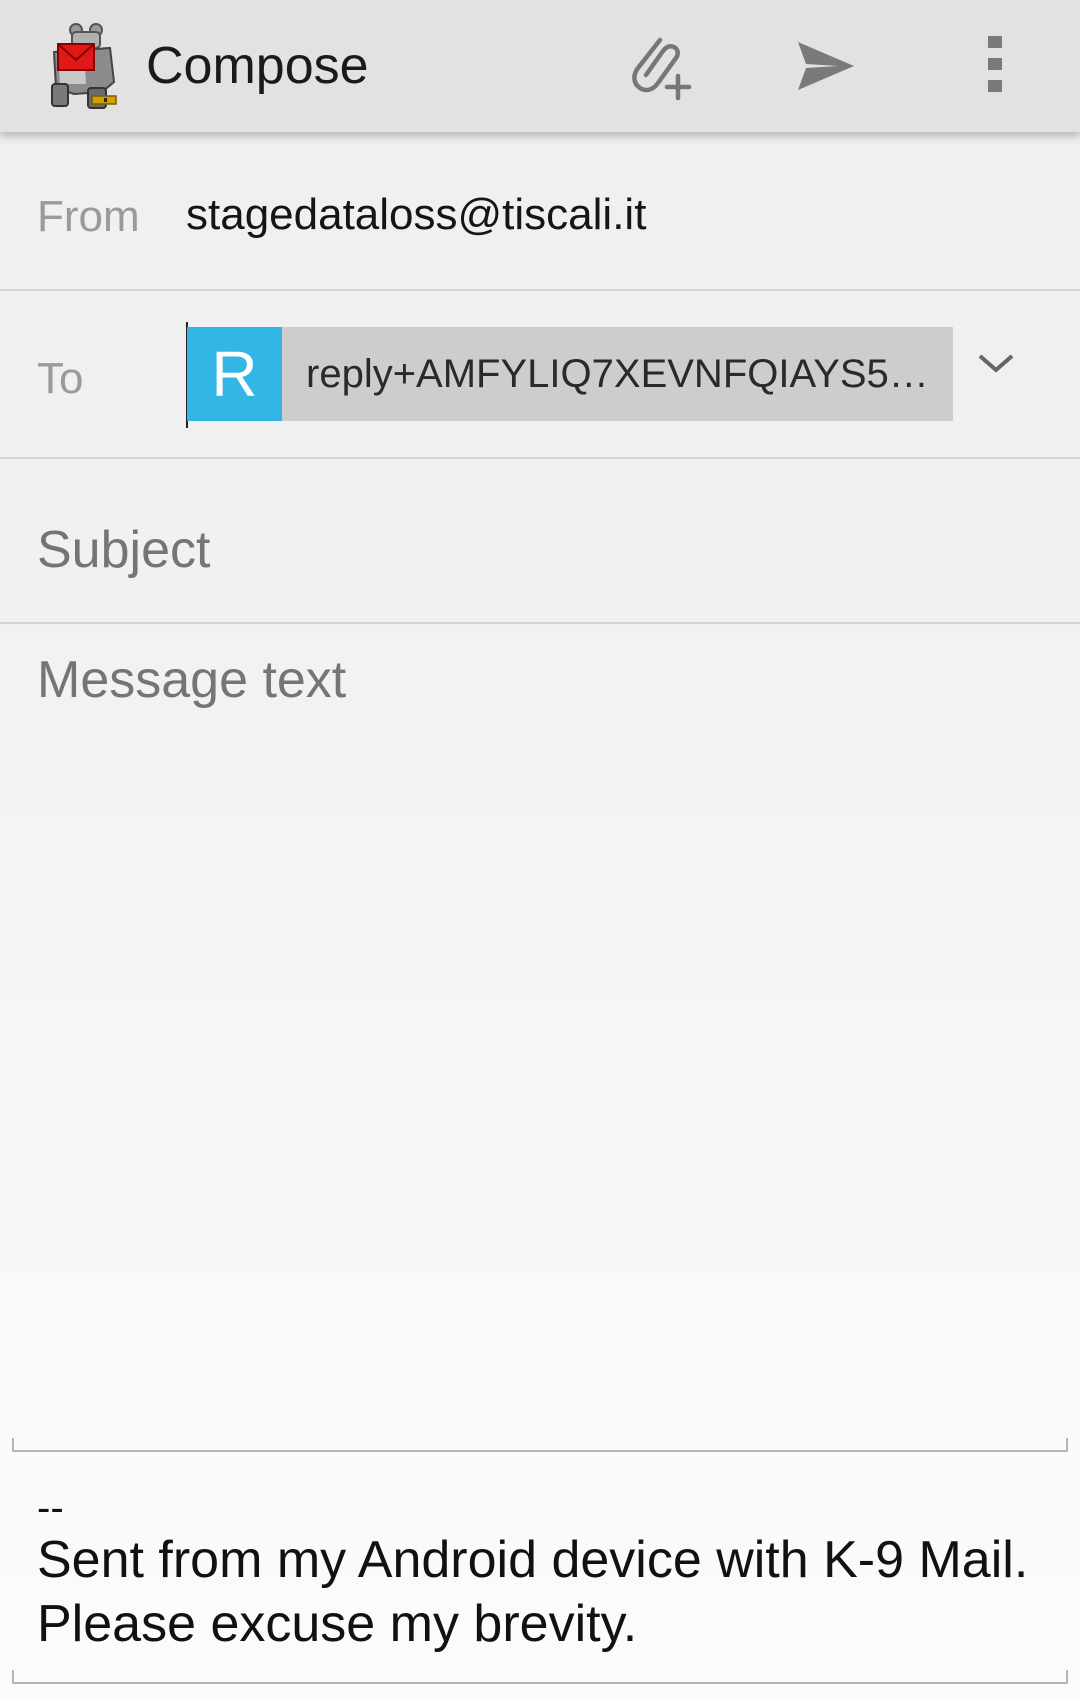 This screenshot has width=1080, height=1699. I want to click on from-account-selector: stagedataloss@tiscali.it, so click(416, 215).